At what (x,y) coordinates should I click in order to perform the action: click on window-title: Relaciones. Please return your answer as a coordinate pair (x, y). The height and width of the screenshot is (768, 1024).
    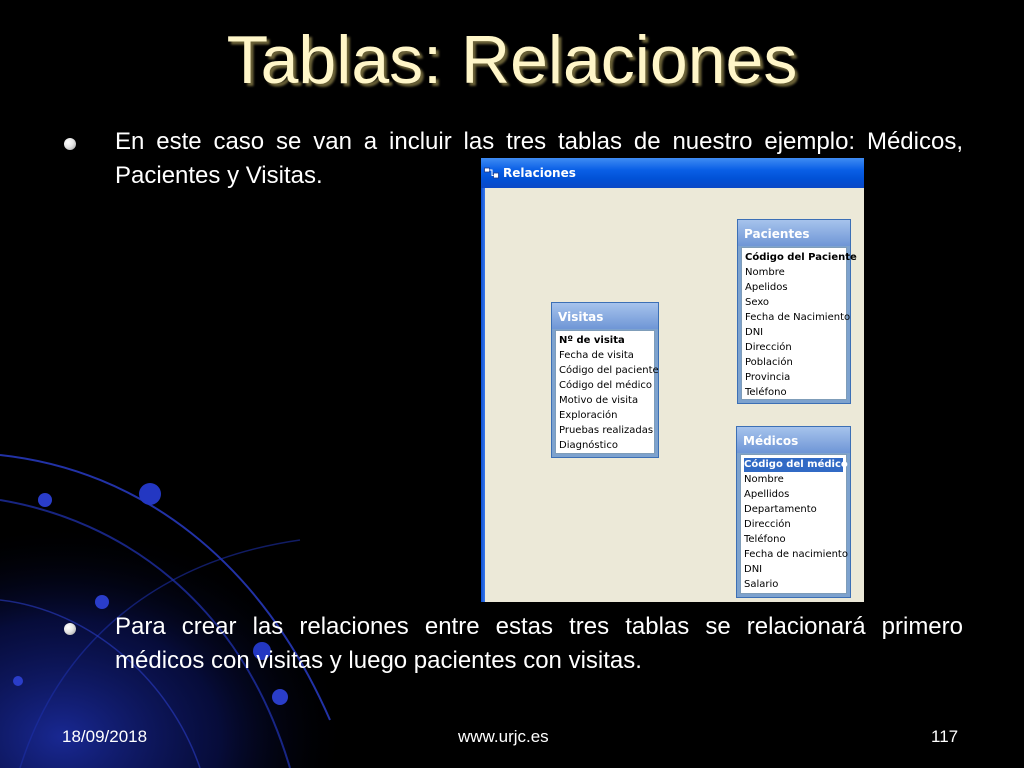
    Looking at the image, I should click on (539, 173).